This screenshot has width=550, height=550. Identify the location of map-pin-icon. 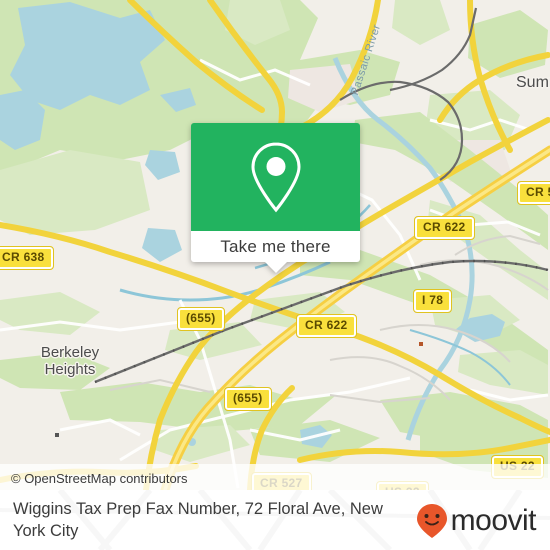
(275, 177).